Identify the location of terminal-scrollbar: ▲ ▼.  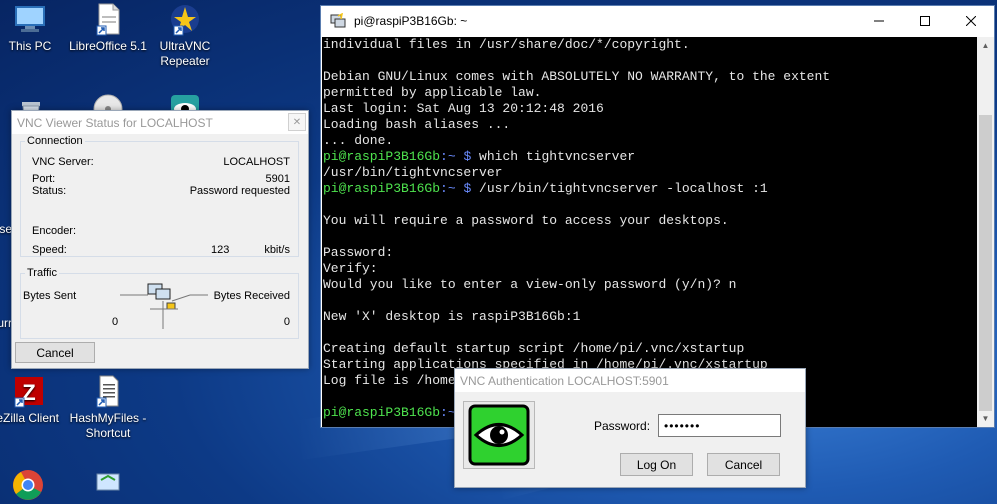
(985, 232).